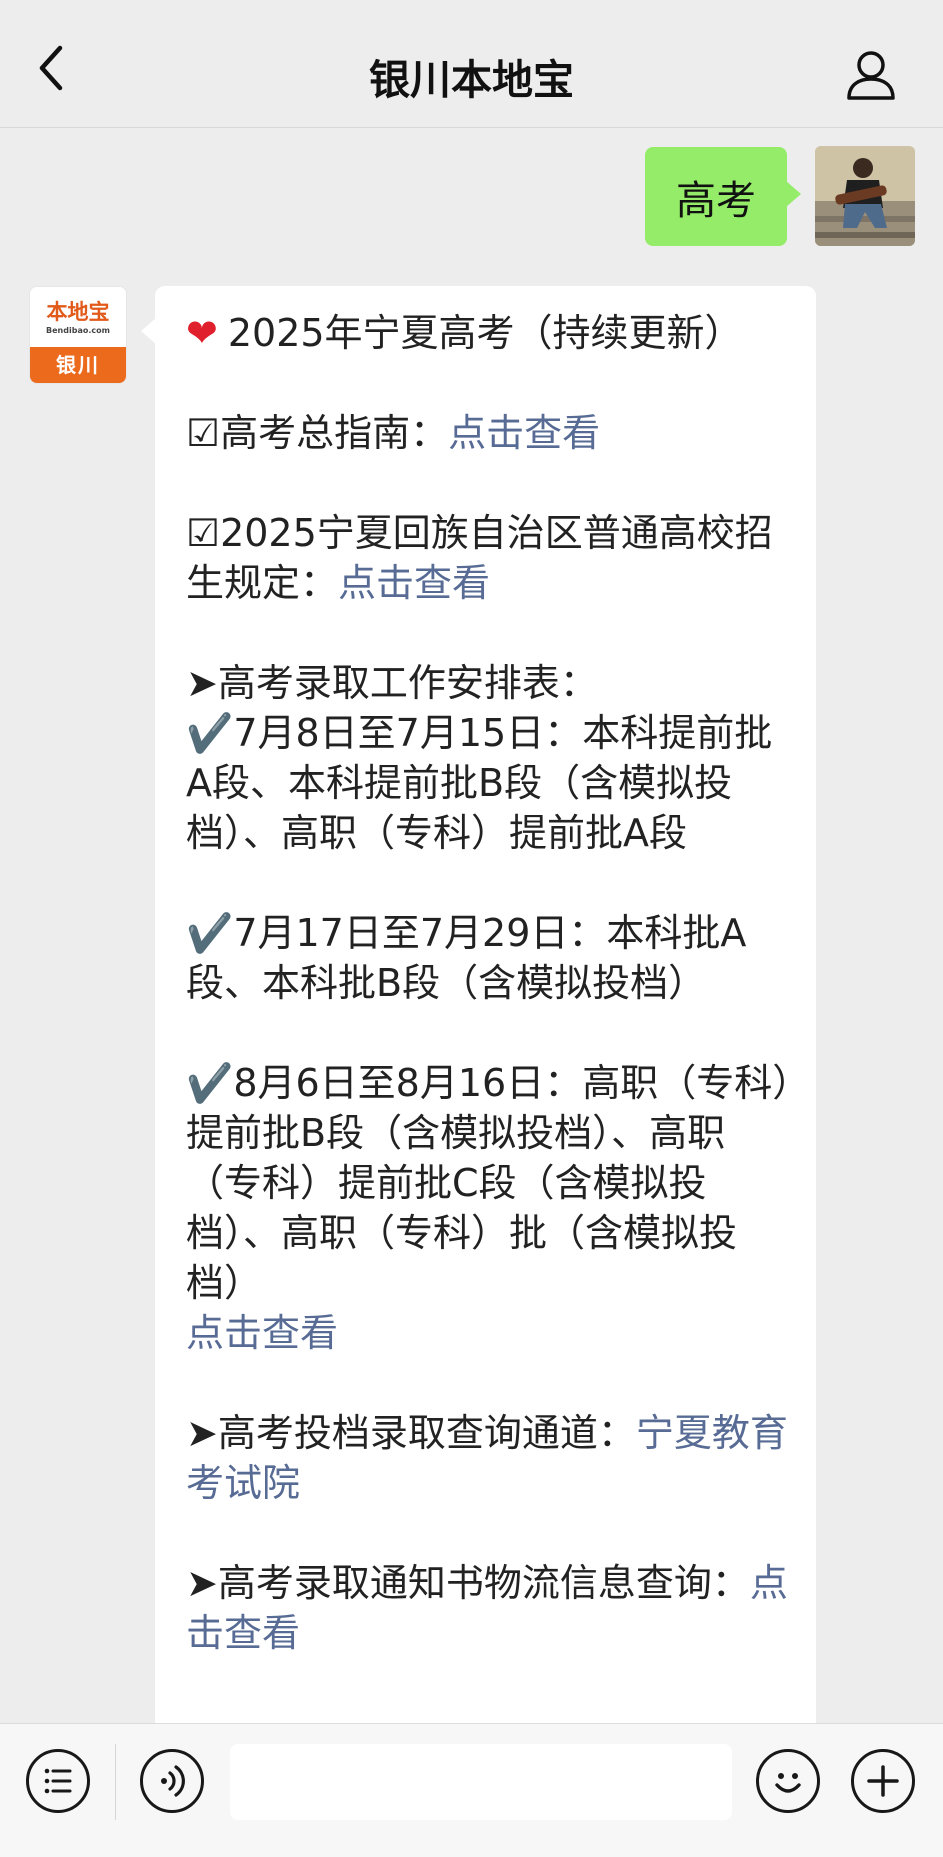 The width and height of the screenshot is (943, 1857). Describe the element at coordinates (489, 558) in the screenshot. I see `rules-line: ☑2025宁夏回族自治区普通高校招生规定：点击查看` at that location.